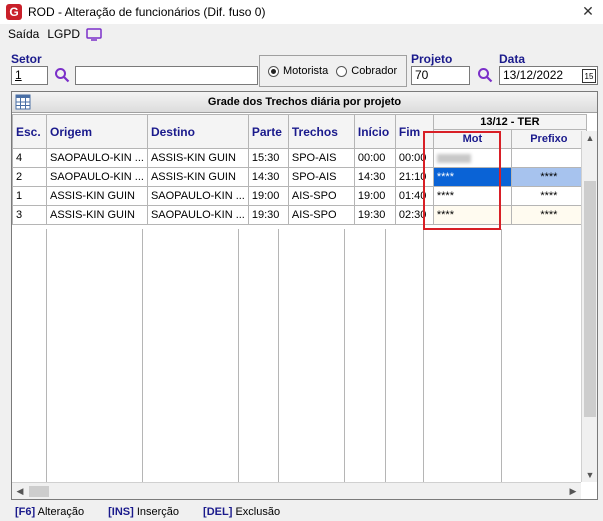 The width and height of the screenshot is (603, 521). What do you see at coordinates (63, 34) in the screenshot?
I see `menu-item-lgpd: LGPD` at bounding box center [63, 34].